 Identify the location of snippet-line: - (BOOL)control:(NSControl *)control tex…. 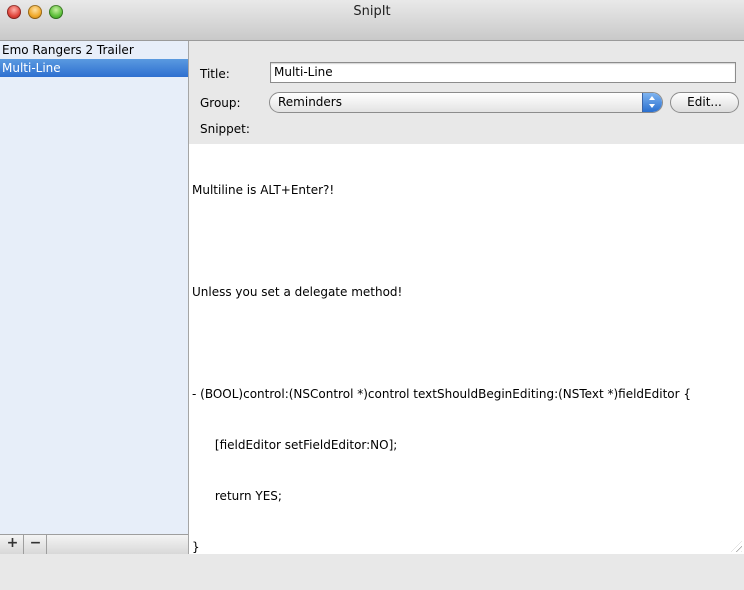
(442, 394).